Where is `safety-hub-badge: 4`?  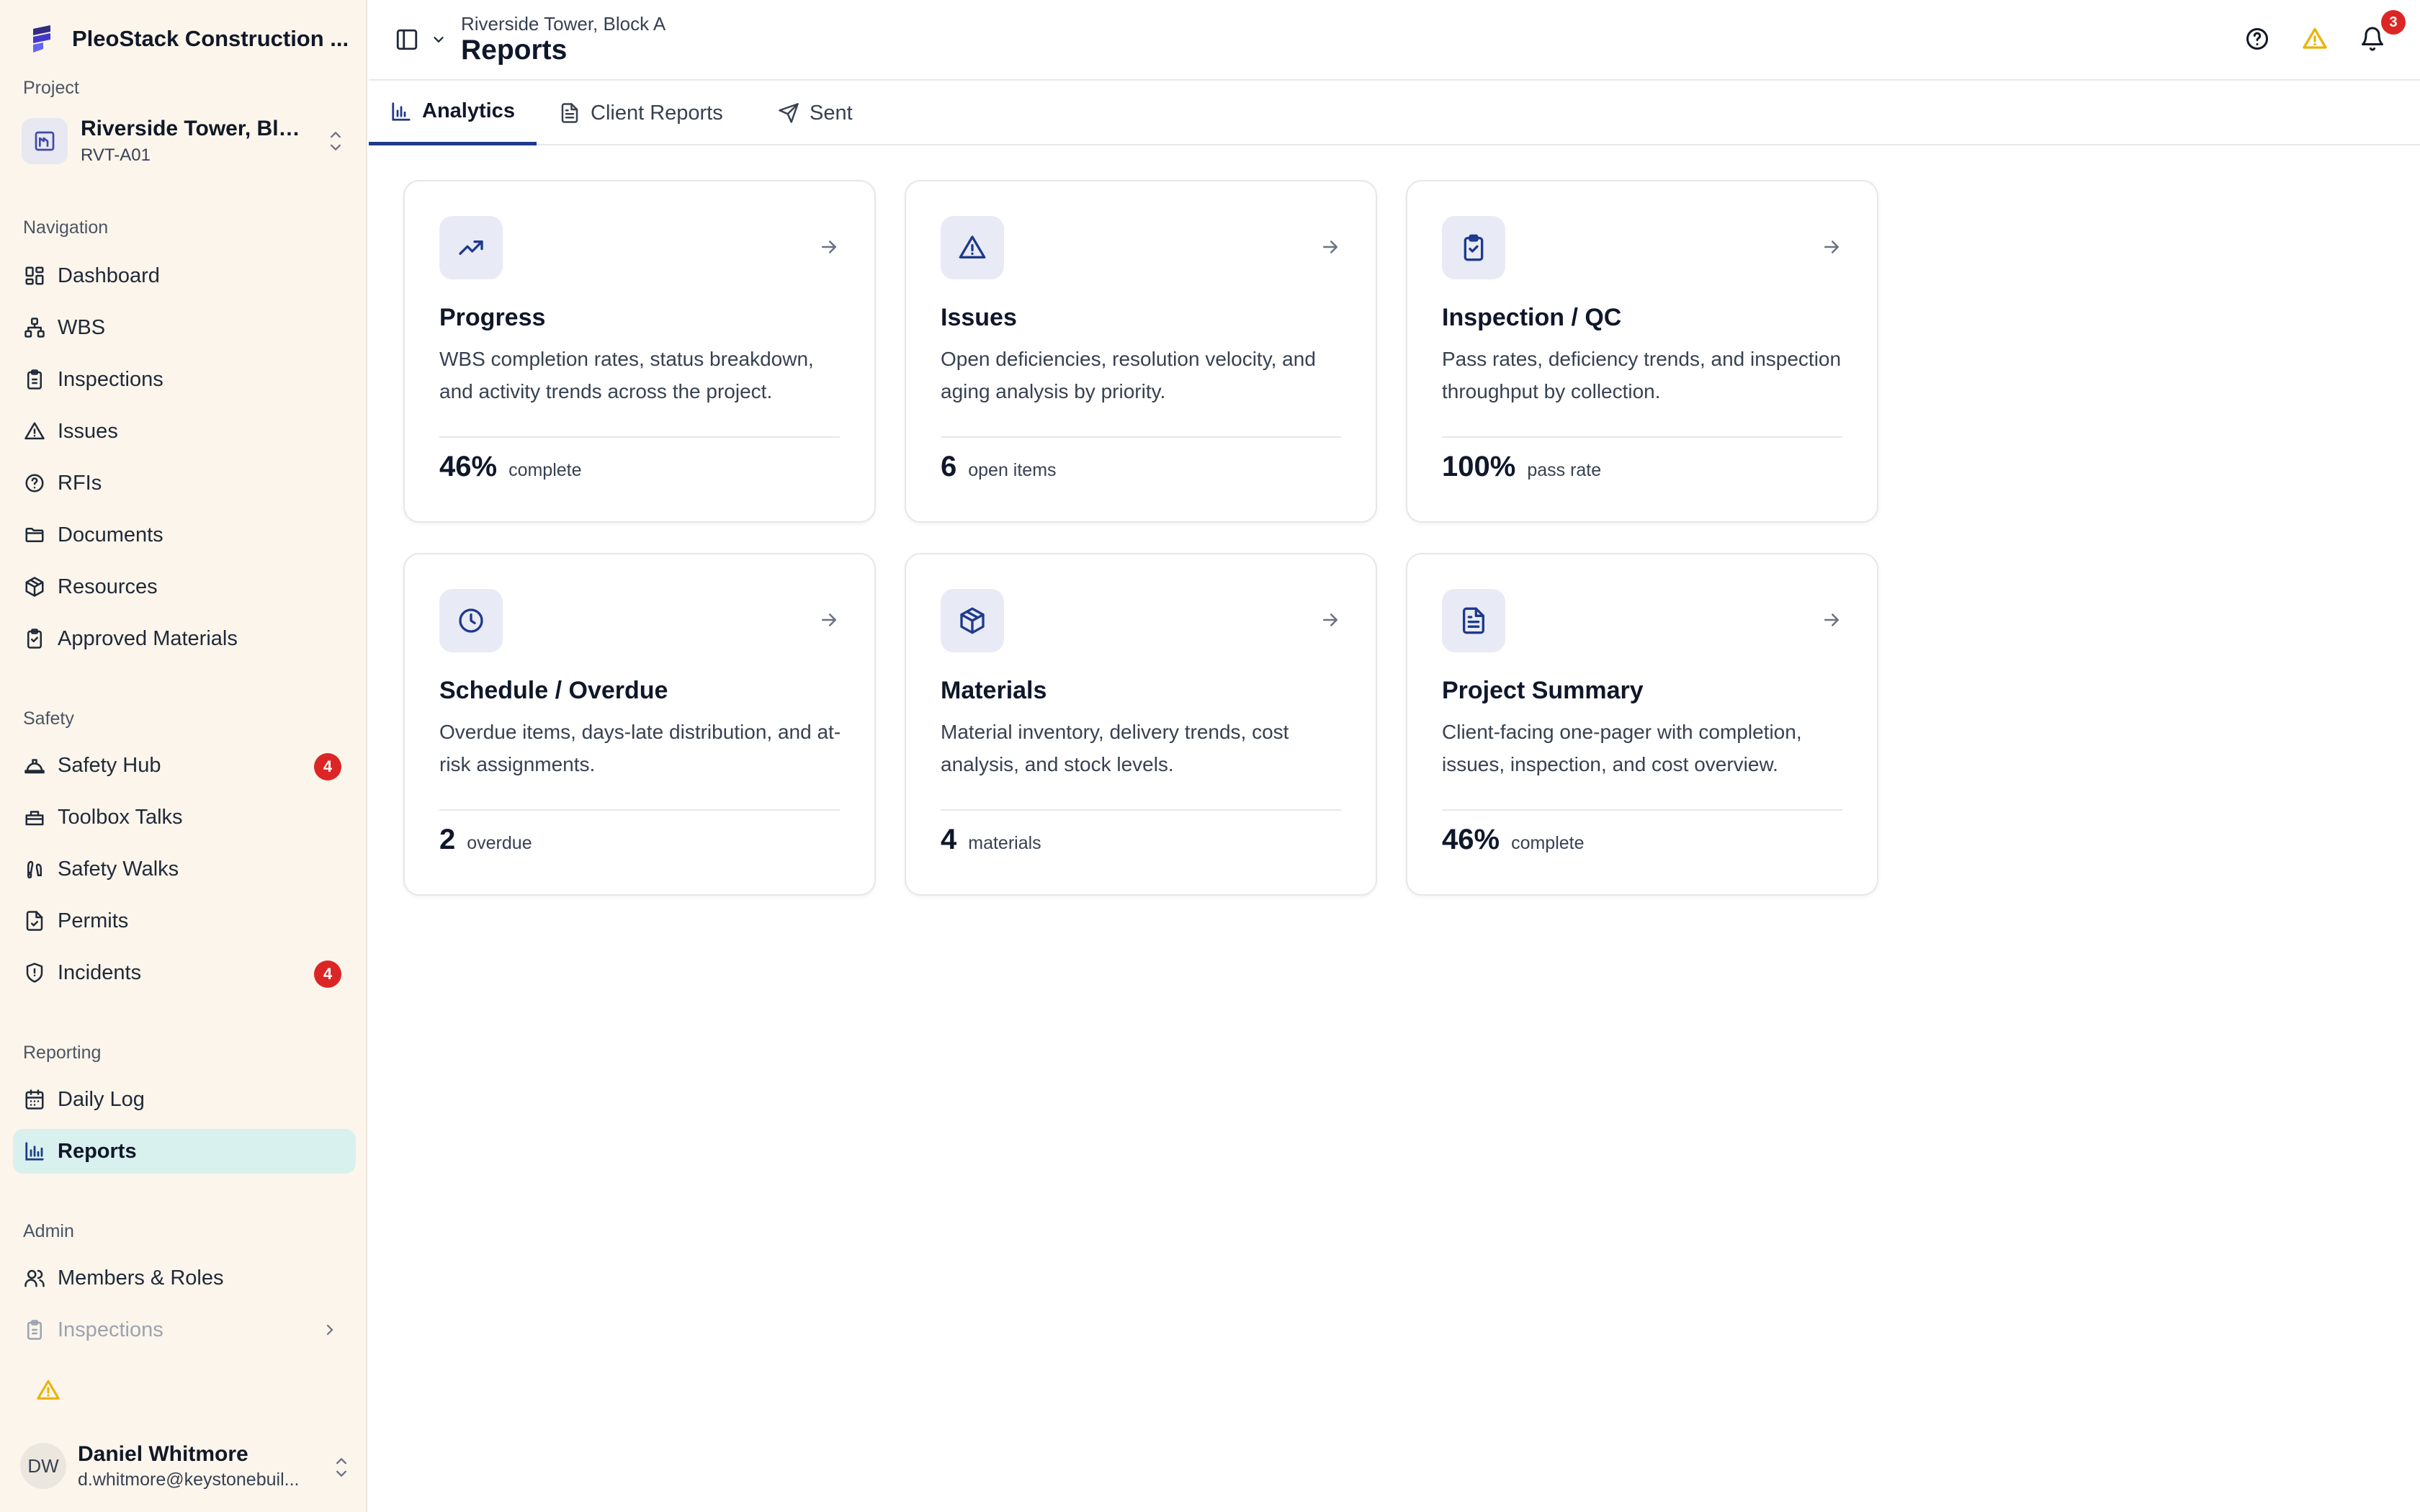 safety-hub-badge: 4 is located at coordinates (327, 766).